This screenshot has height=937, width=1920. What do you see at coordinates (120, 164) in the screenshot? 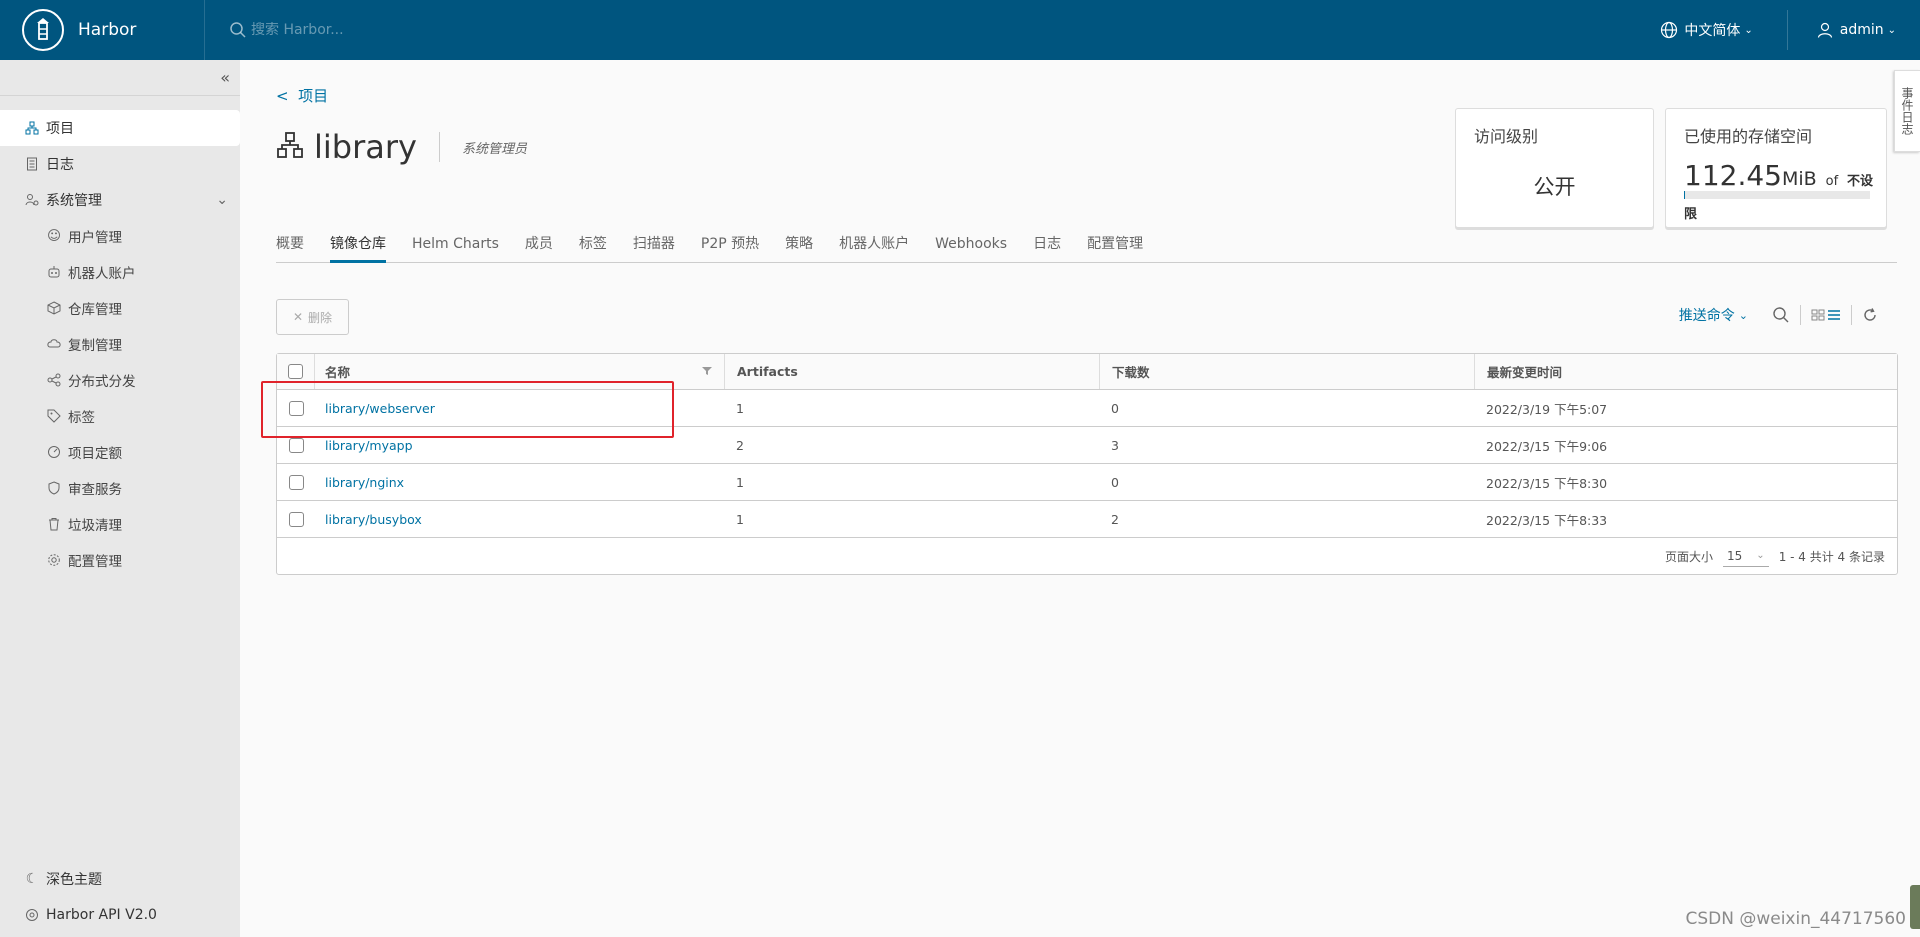
I see `sidebar-item-logs: 日志` at bounding box center [120, 164].